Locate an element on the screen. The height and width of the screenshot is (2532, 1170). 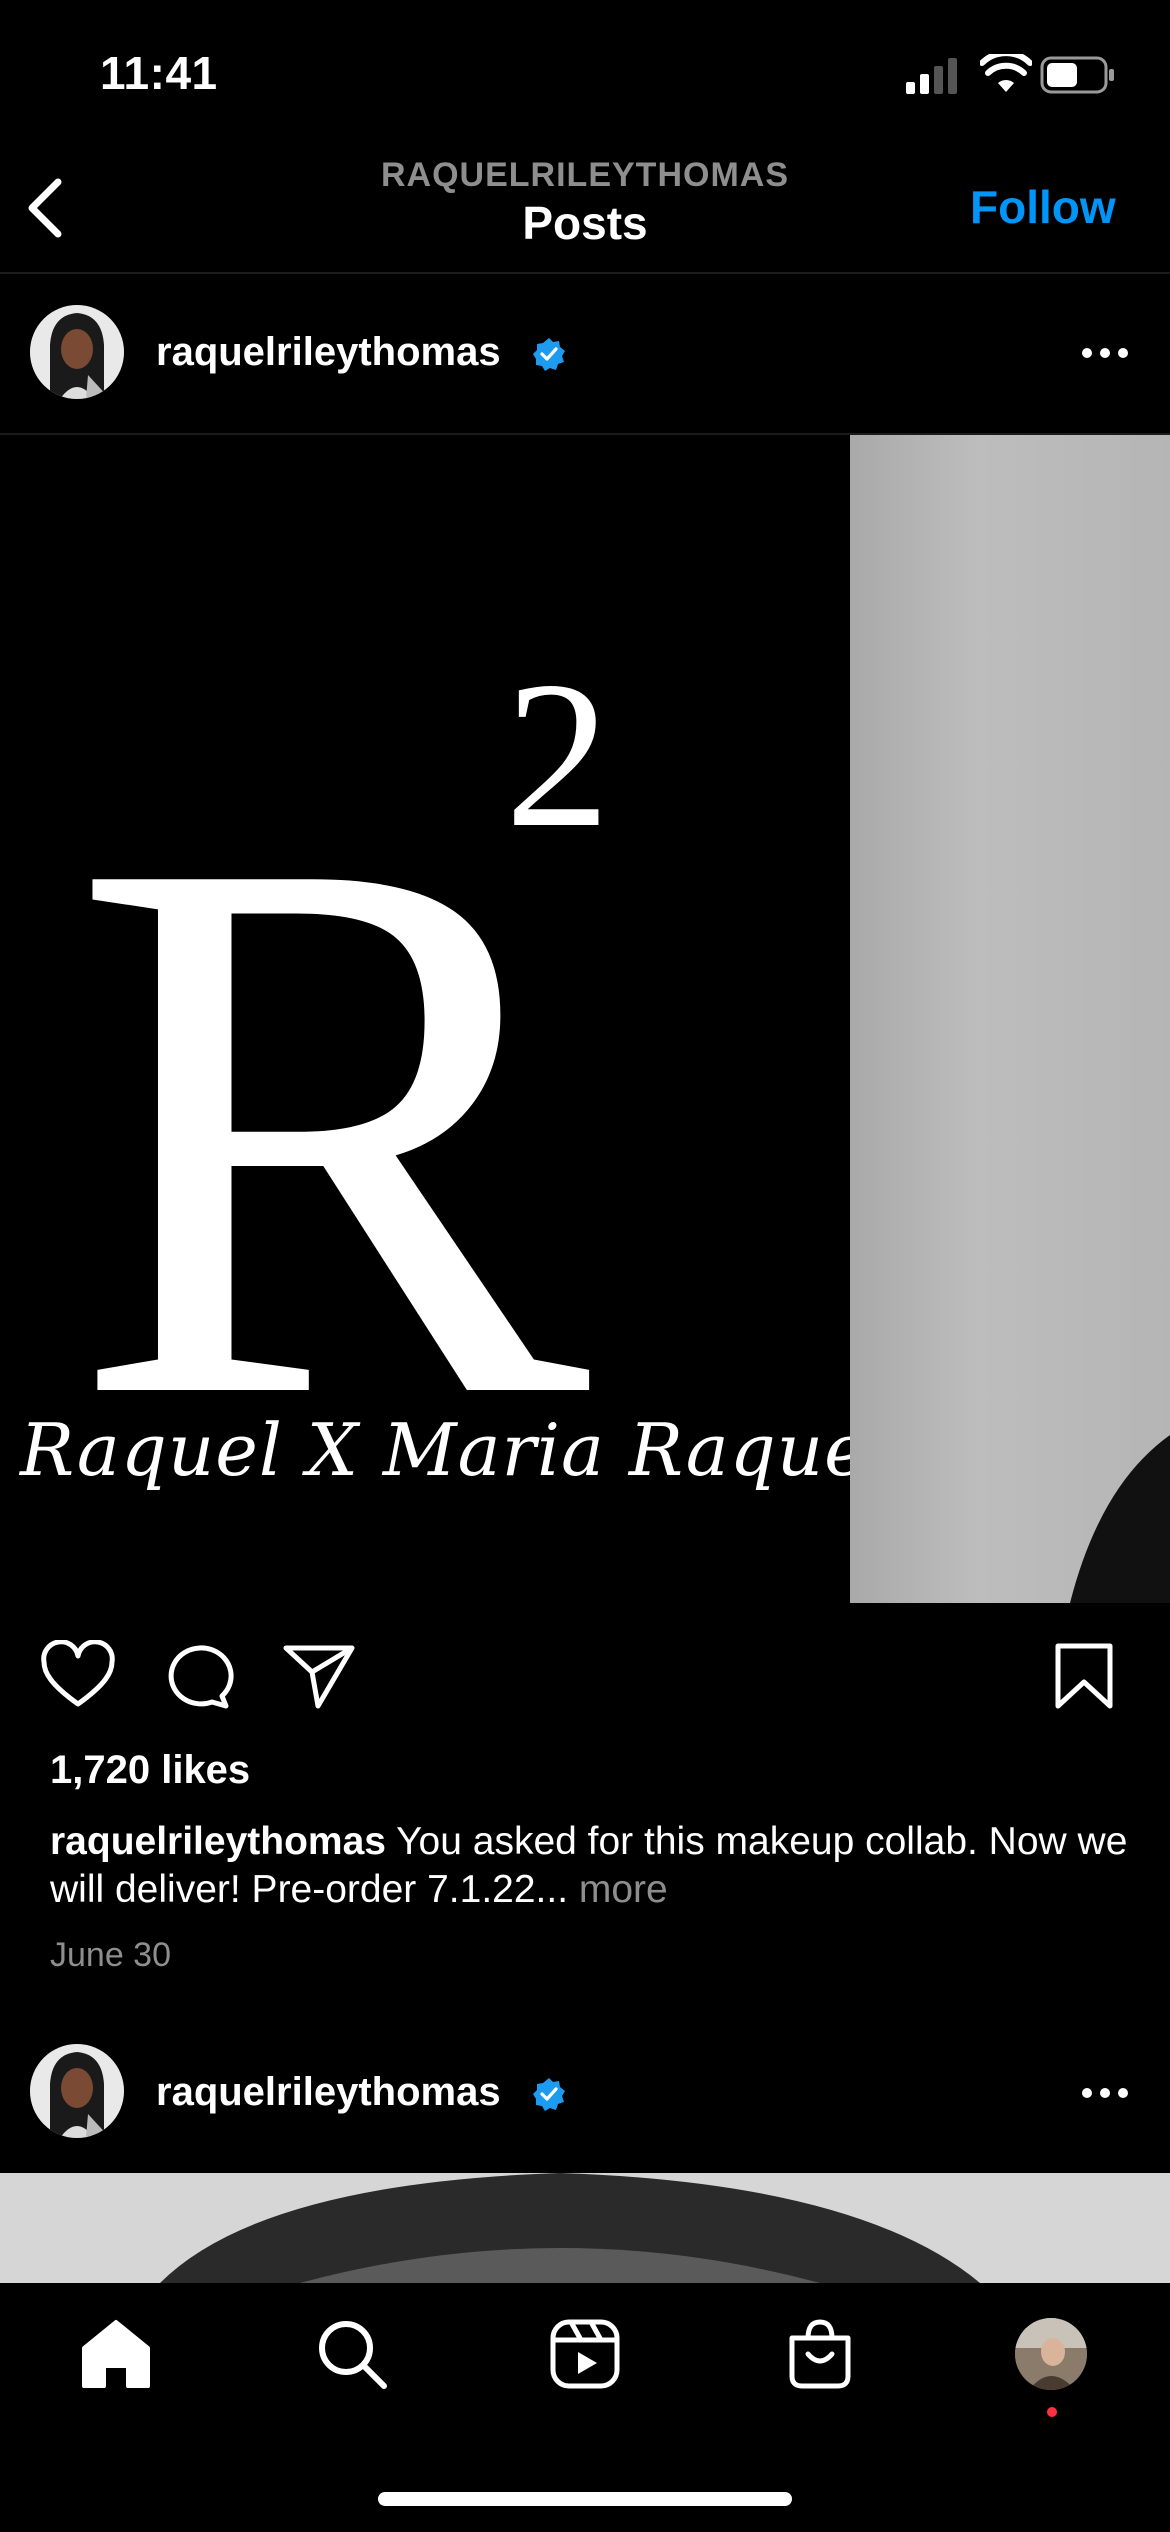
bookmark-icon is located at coordinates (1084, 1675).